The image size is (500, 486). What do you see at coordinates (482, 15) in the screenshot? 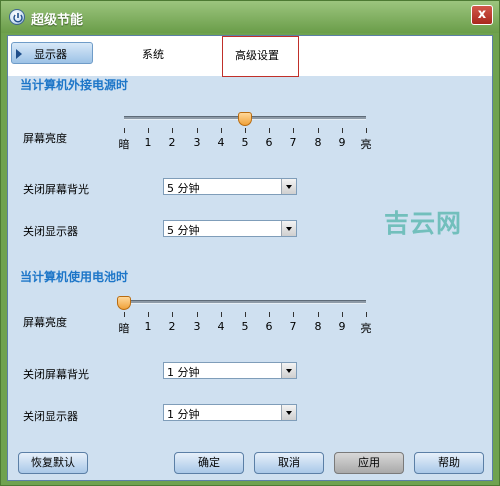
I see `close-button: x` at bounding box center [482, 15].